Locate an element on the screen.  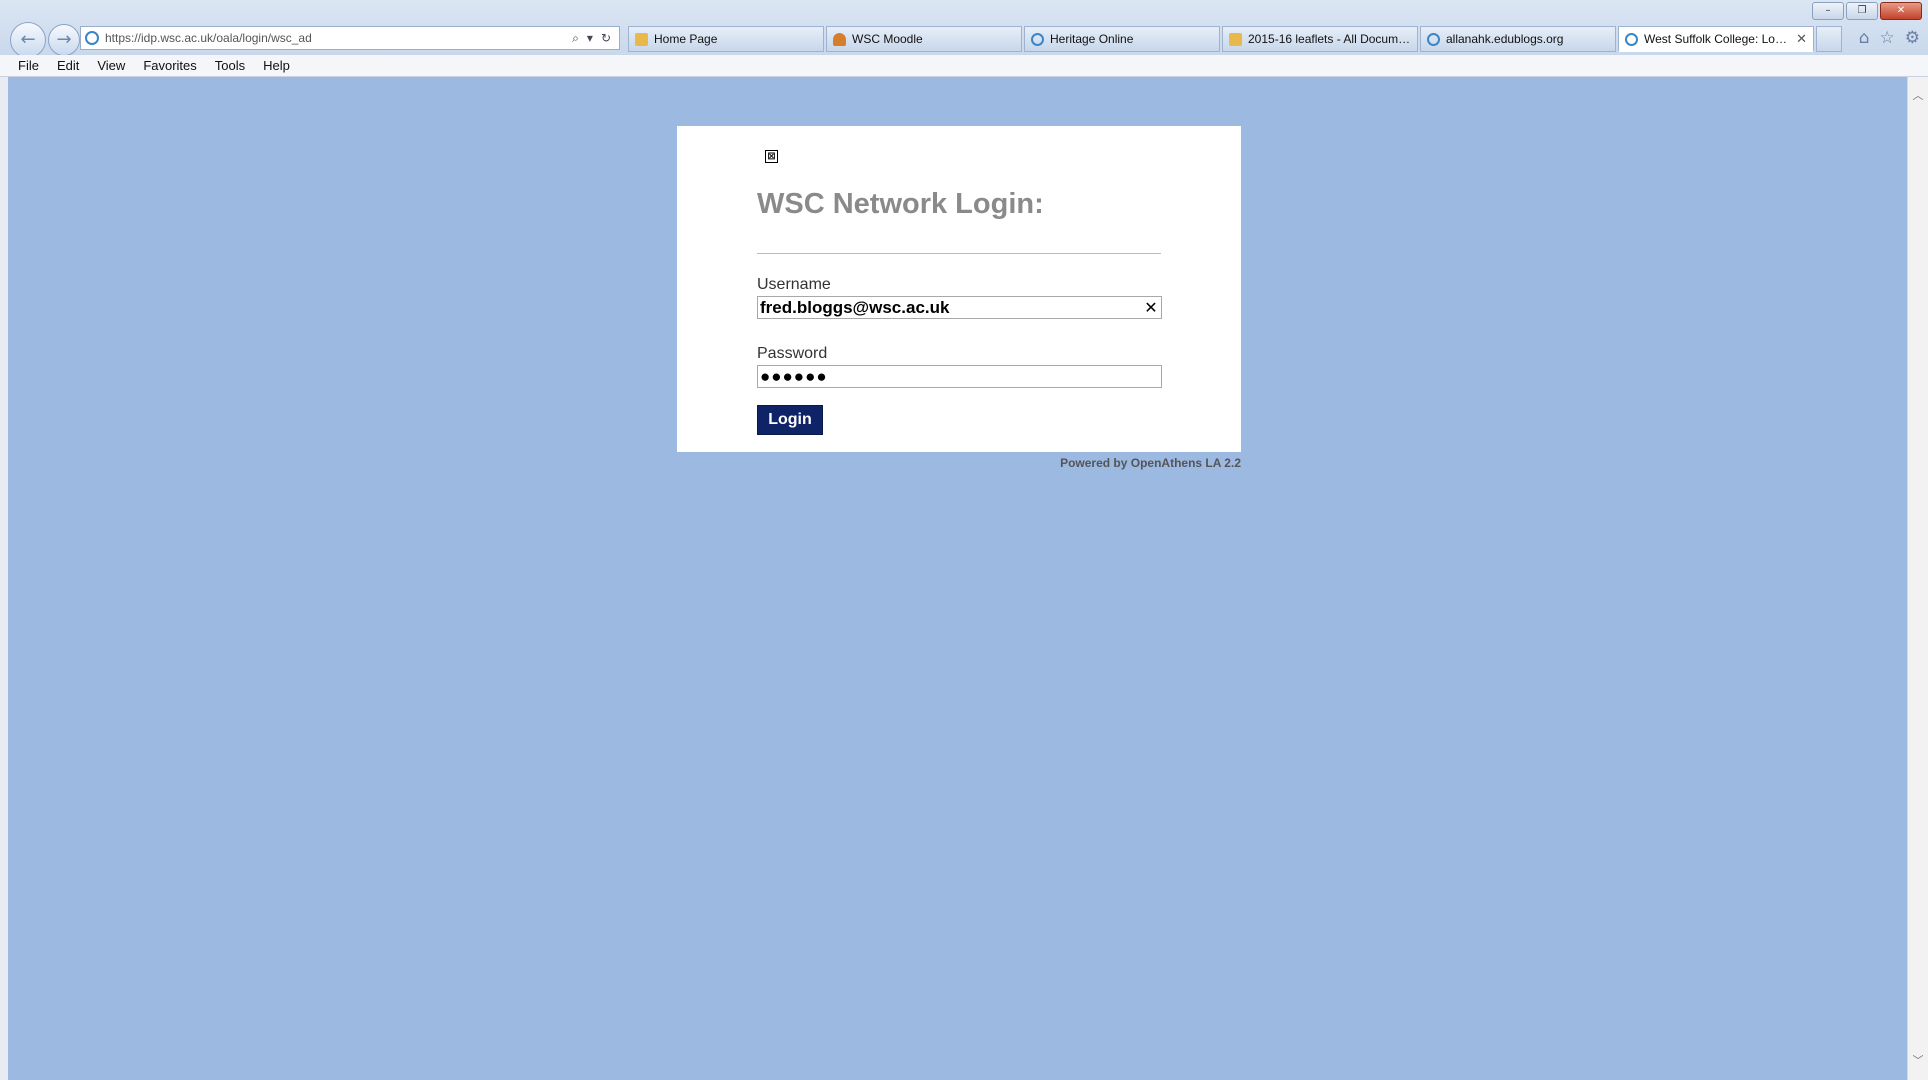
favorites-star-icon: ☆ is located at coordinates (1887, 38).